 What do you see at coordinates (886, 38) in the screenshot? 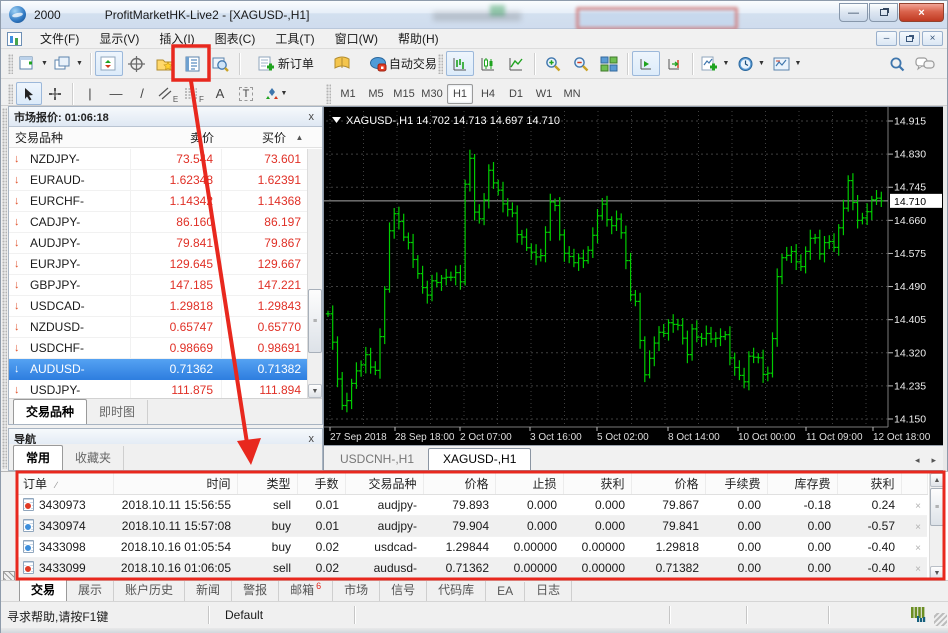
I see `child-minimize-button: –` at bounding box center [886, 38].